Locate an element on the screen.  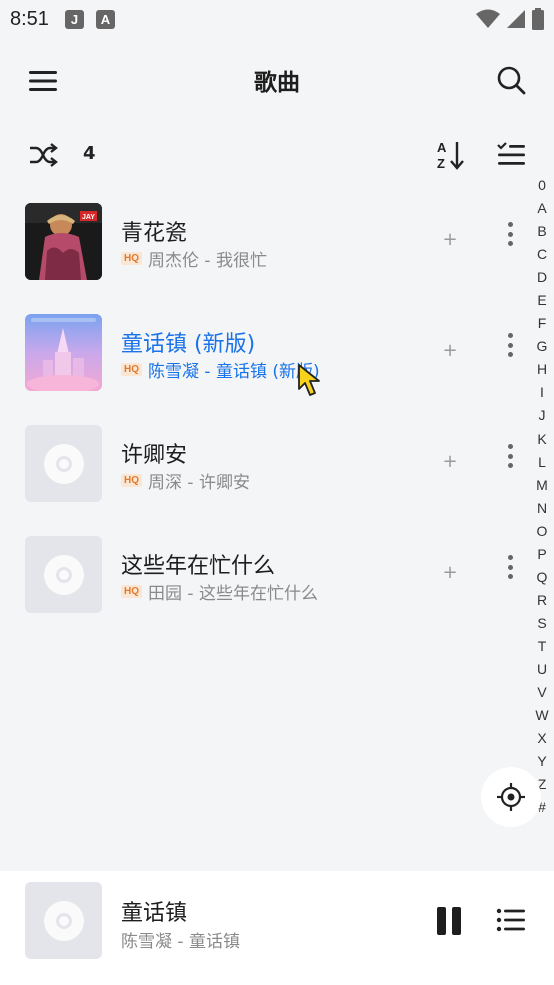
alphabet-index-letter: O is located at coordinates (542, 532).